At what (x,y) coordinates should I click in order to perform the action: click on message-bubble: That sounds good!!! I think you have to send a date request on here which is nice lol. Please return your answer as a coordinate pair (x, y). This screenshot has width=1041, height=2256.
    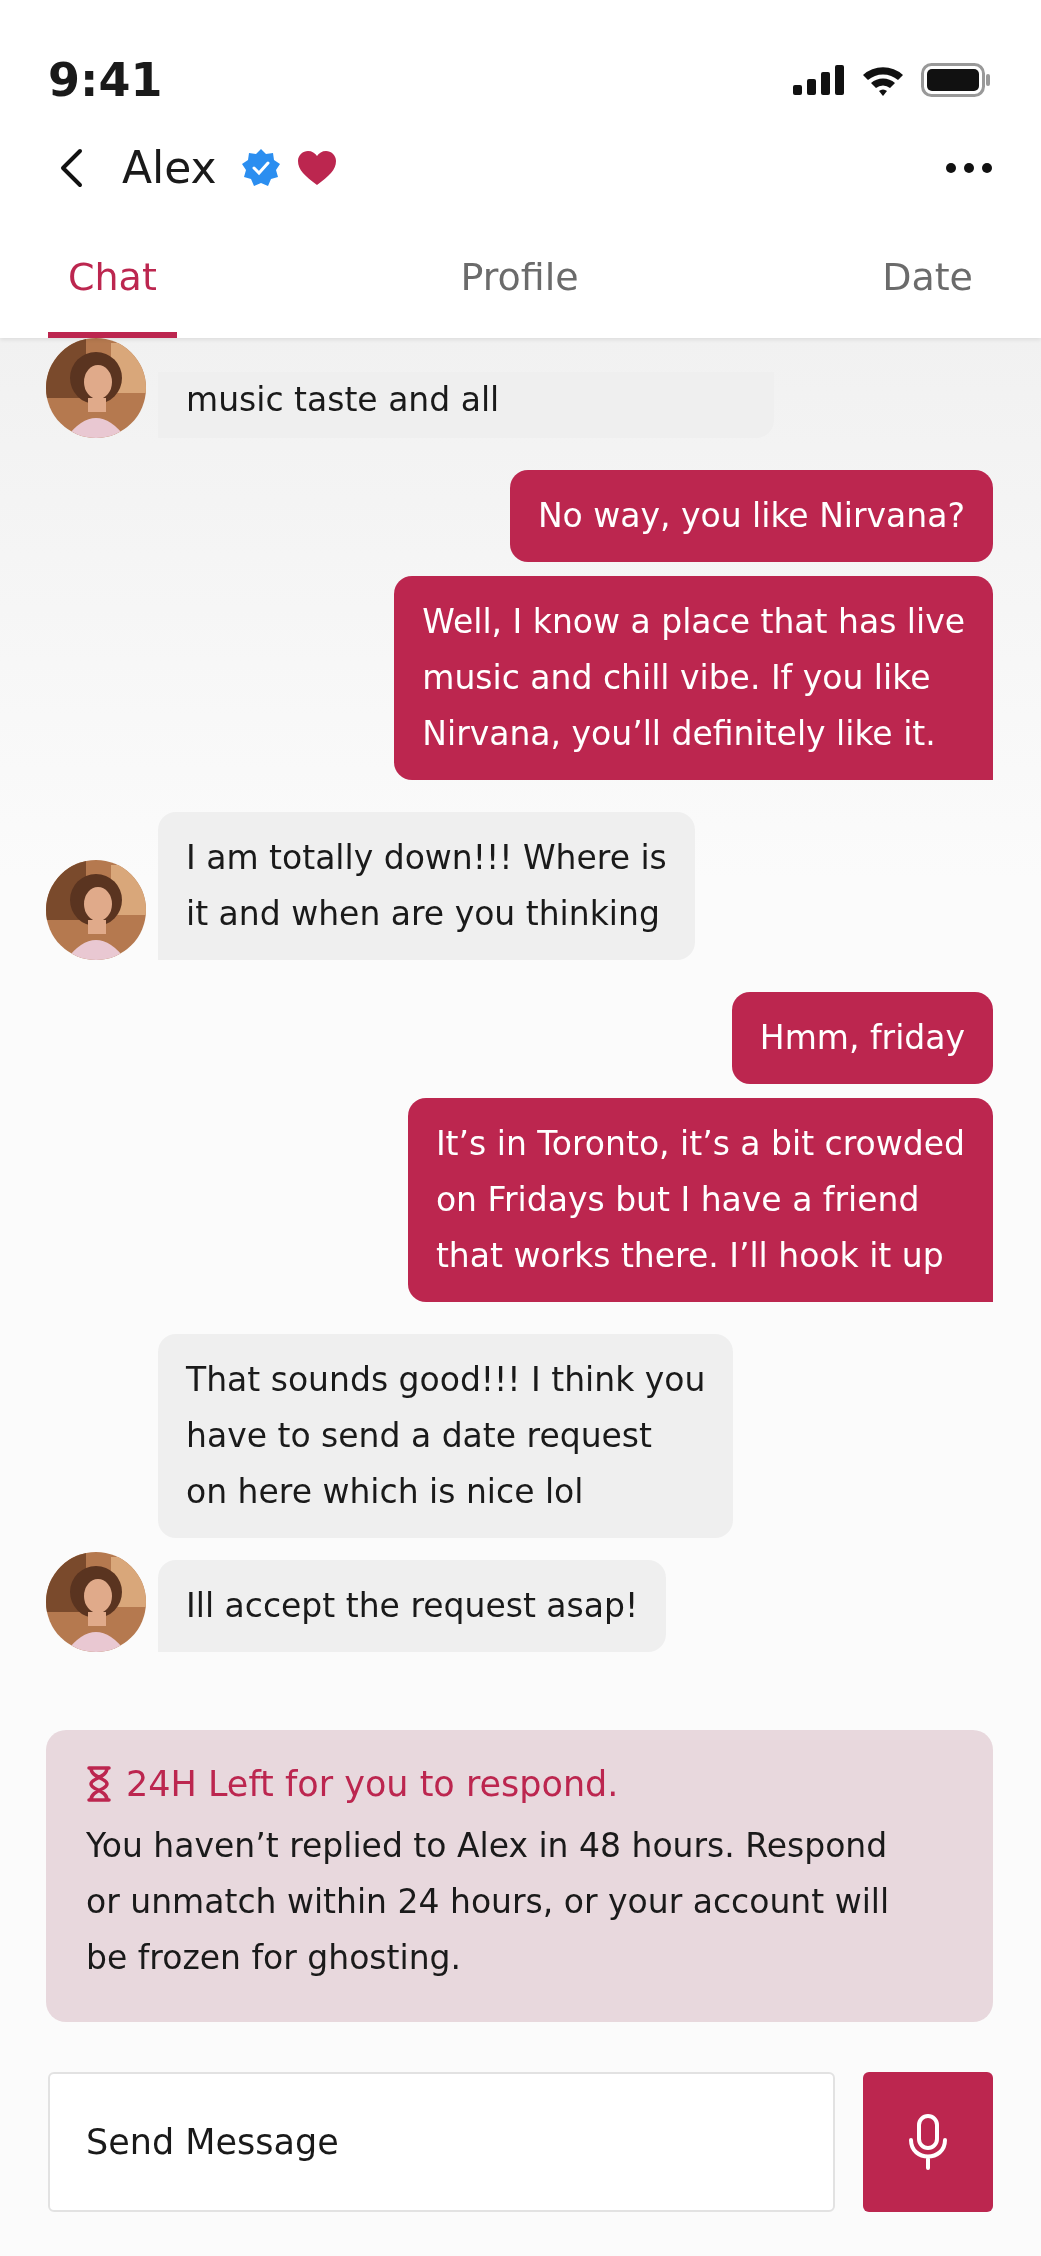
    Looking at the image, I should click on (446, 1436).